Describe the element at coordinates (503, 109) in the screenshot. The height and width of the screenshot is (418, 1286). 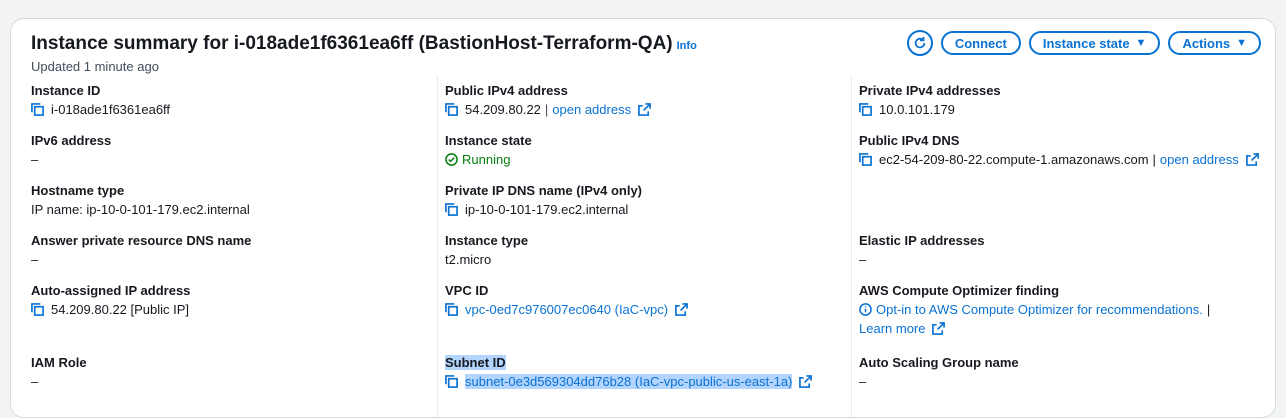
I see `public-ipv4-value: 54.209.80.22` at that location.